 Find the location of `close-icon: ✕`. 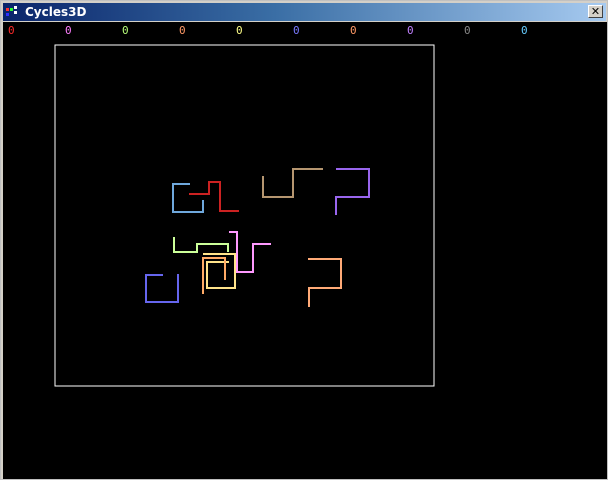

close-icon: ✕ is located at coordinates (595, 11).